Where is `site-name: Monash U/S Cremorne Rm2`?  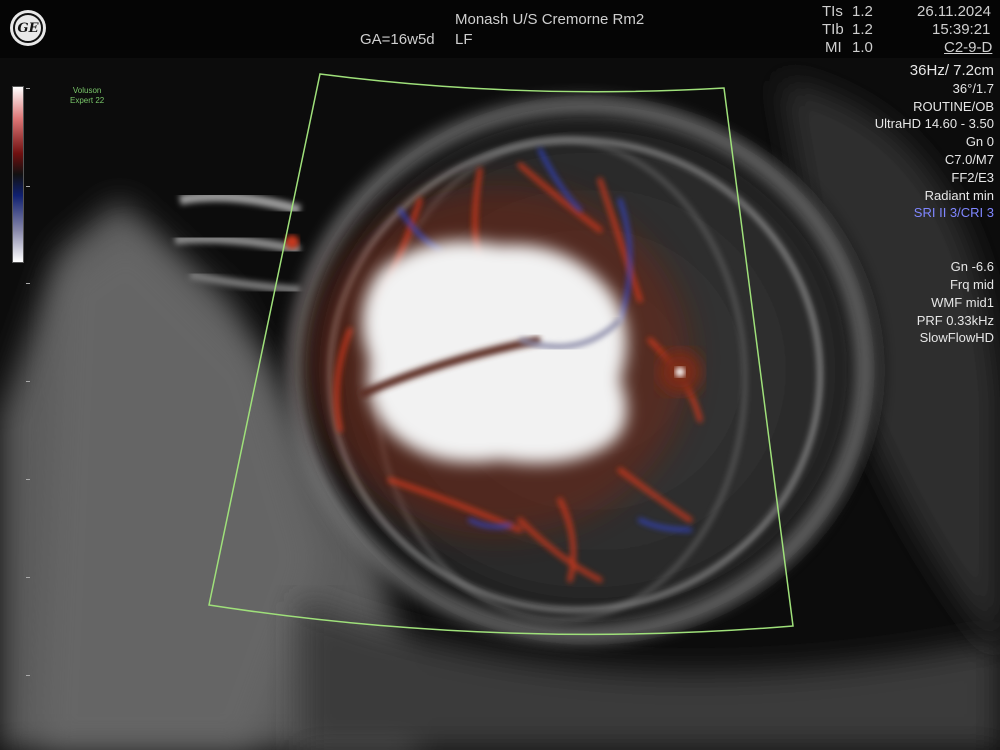 site-name: Monash U/S Cremorne Rm2 is located at coordinates (550, 19).